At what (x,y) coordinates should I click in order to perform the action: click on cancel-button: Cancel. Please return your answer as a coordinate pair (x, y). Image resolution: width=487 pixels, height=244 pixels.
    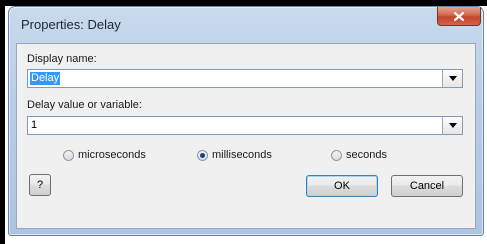
    Looking at the image, I should click on (427, 186).